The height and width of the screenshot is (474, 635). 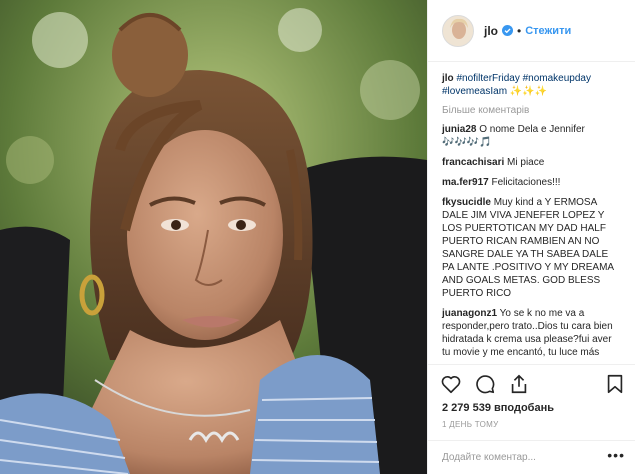 What do you see at coordinates (519, 384) in the screenshot?
I see `share-icon` at bounding box center [519, 384].